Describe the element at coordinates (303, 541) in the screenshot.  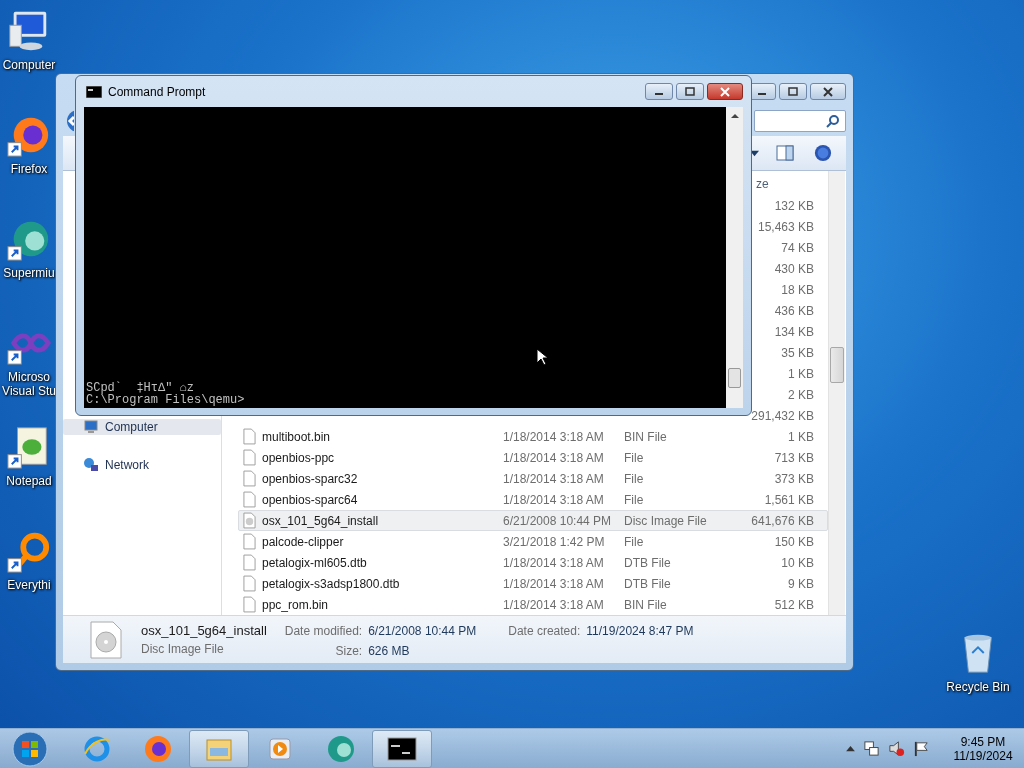
I see `file-name: palcode-clipper` at that location.